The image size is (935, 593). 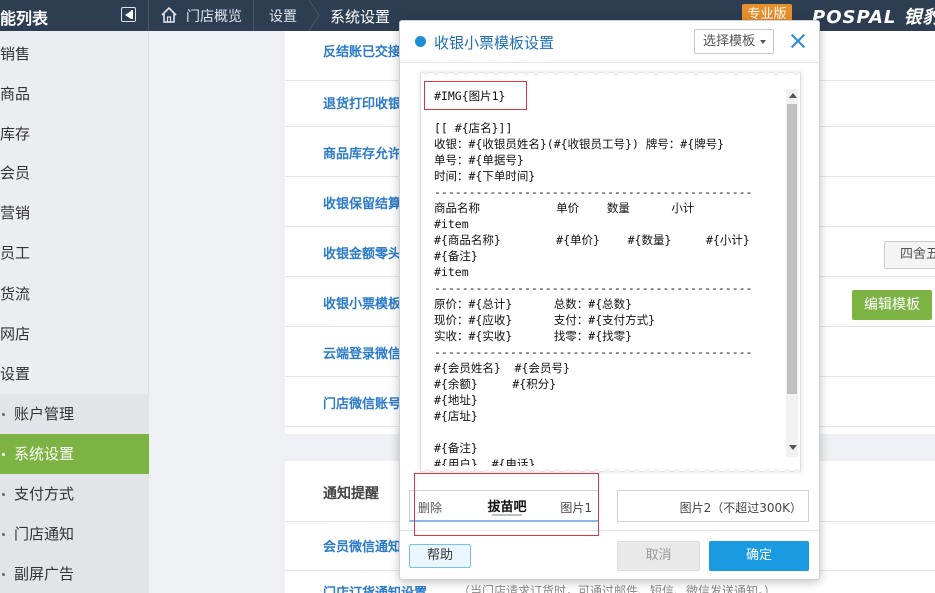 What do you see at coordinates (44, 414) in the screenshot?
I see `sidebar-sub-label: 账户管理` at bounding box center [44, 414].